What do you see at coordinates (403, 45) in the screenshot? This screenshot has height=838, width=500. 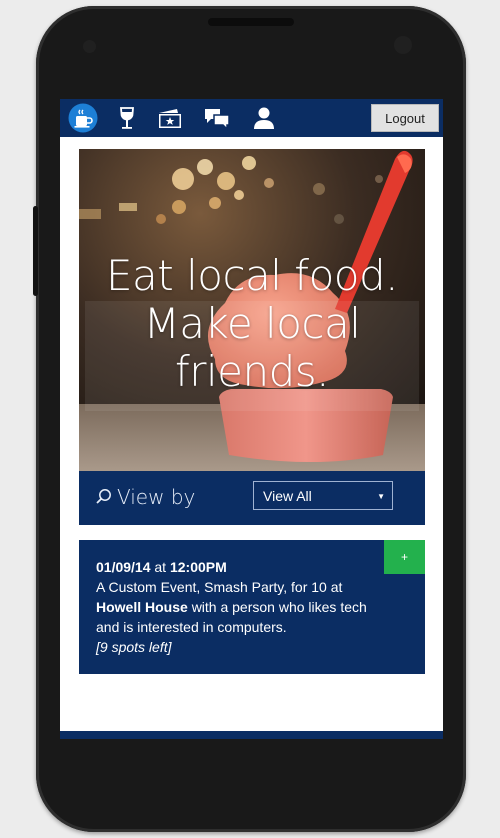 I see `front-camera` at bounding box center [403, 45].